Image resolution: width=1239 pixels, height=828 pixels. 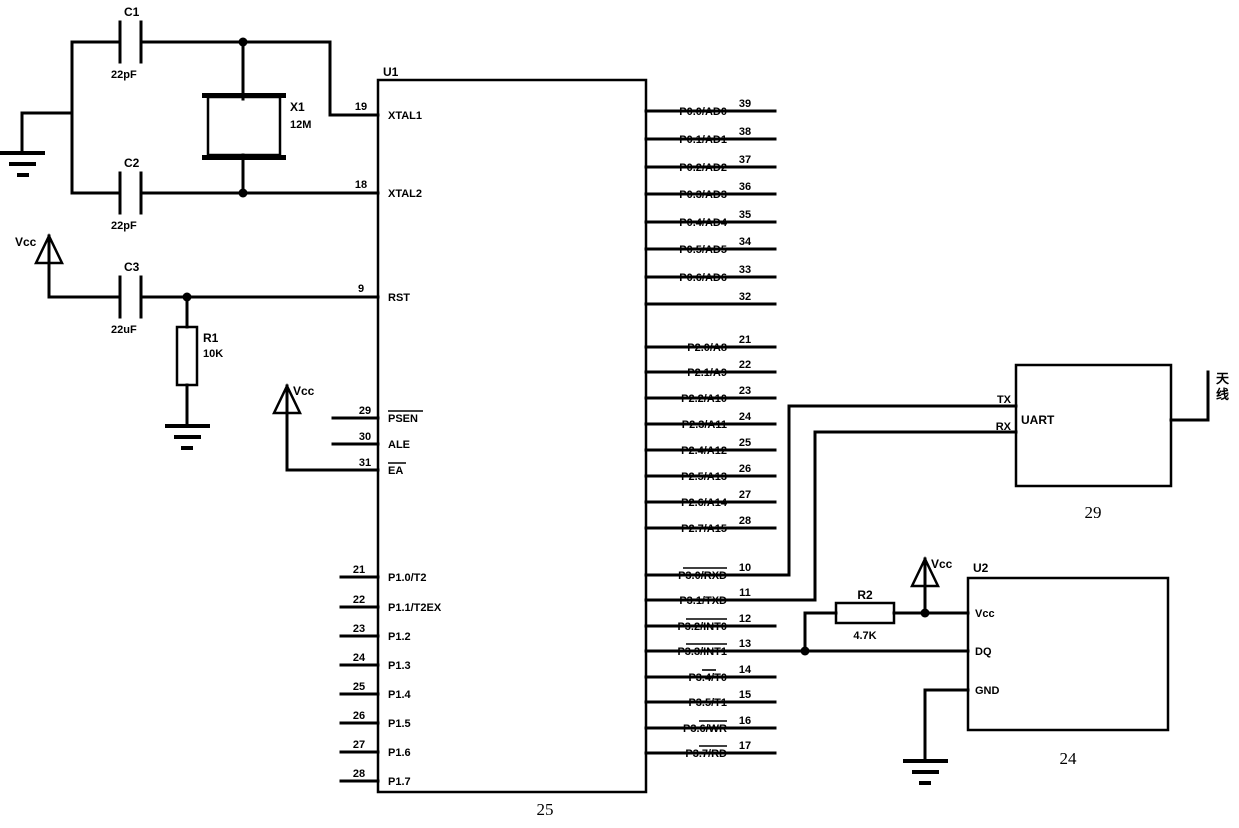 What do you see at coordinates (865, 595) in the screenshot?
I see `r2-ref-label: R2` at bounding box center [865, 595].